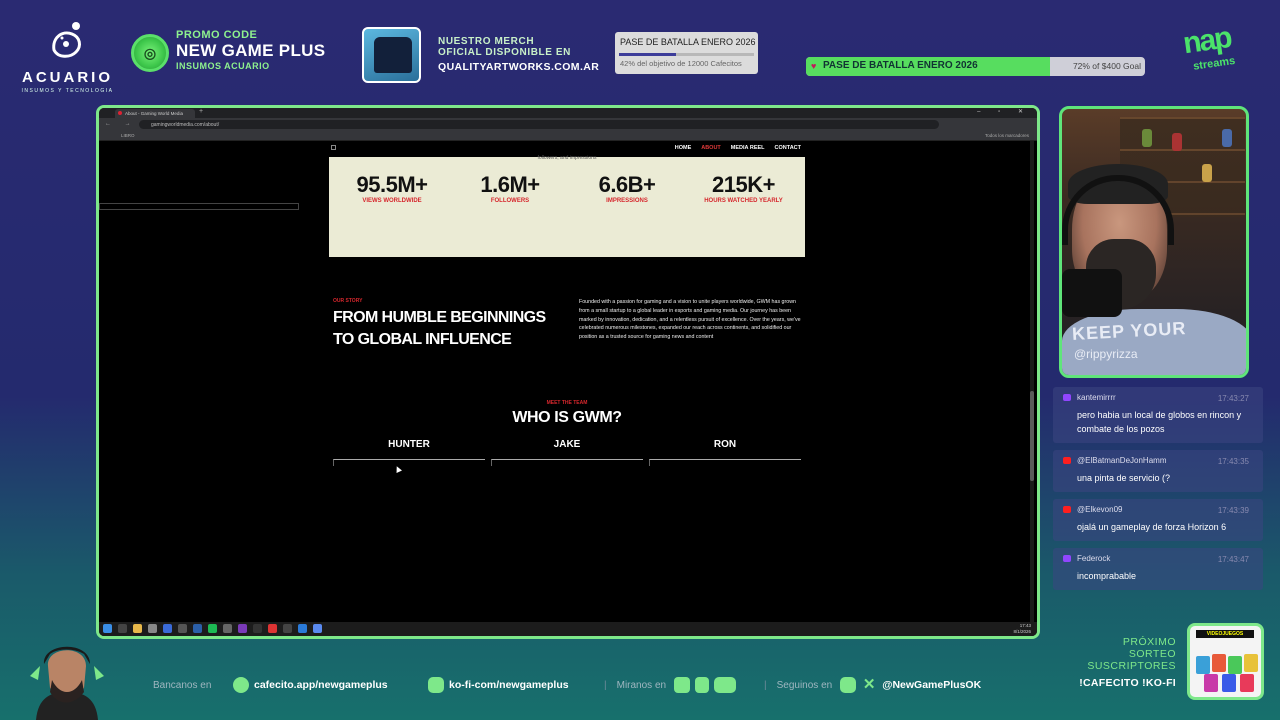 This screenshot has width=1280, height=720. Describe the element at coordinates (137, 628) in the screenshot. I see `file-explorer-icon` at that location.